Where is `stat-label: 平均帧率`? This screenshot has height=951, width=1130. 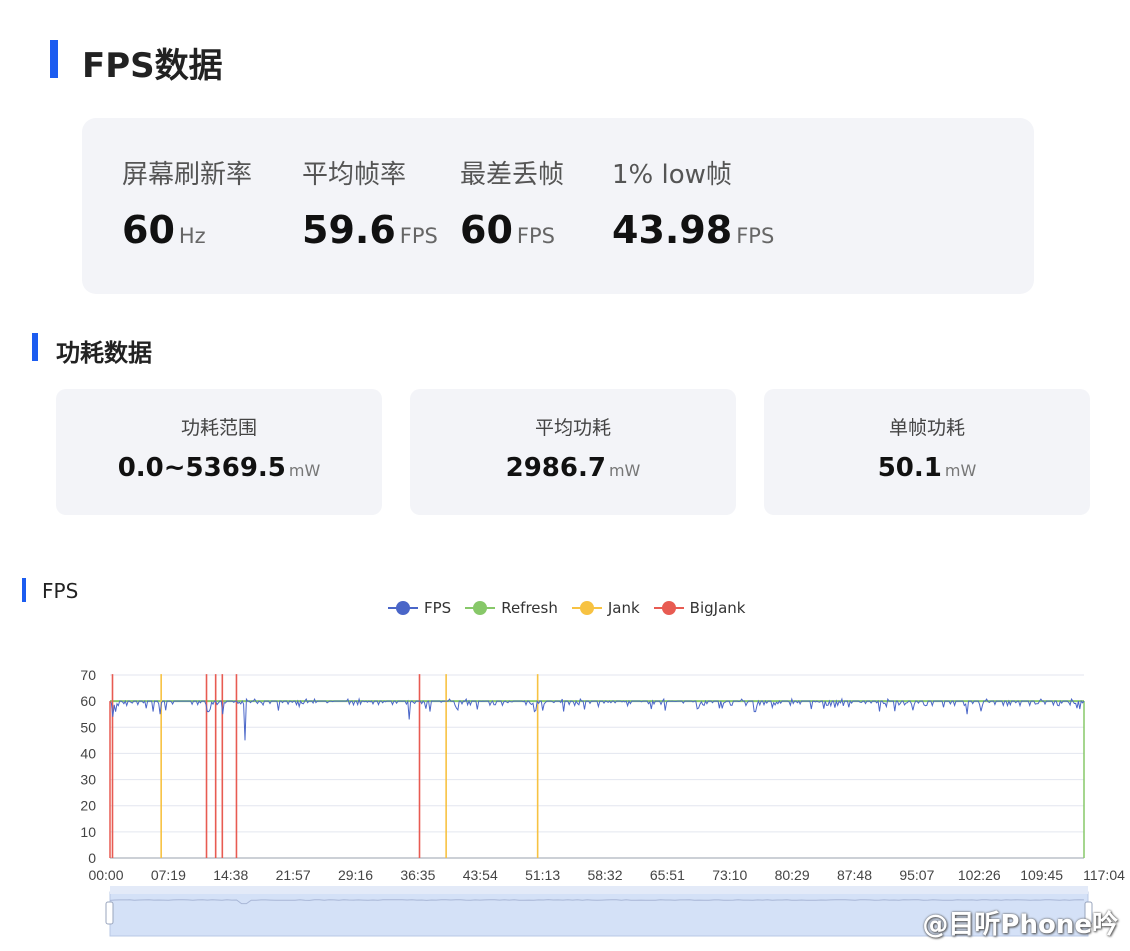
stat-label: 平均帧率 is located at coordinates (354, 175).